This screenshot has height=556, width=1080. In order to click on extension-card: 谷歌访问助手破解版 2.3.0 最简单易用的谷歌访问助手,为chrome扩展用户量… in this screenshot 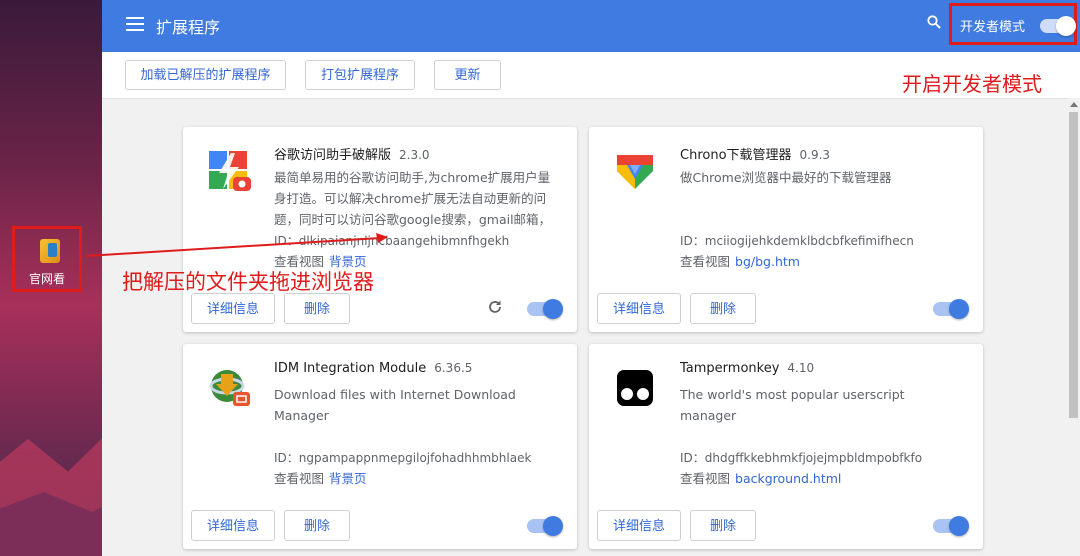, I will do `click(380, 229)`.